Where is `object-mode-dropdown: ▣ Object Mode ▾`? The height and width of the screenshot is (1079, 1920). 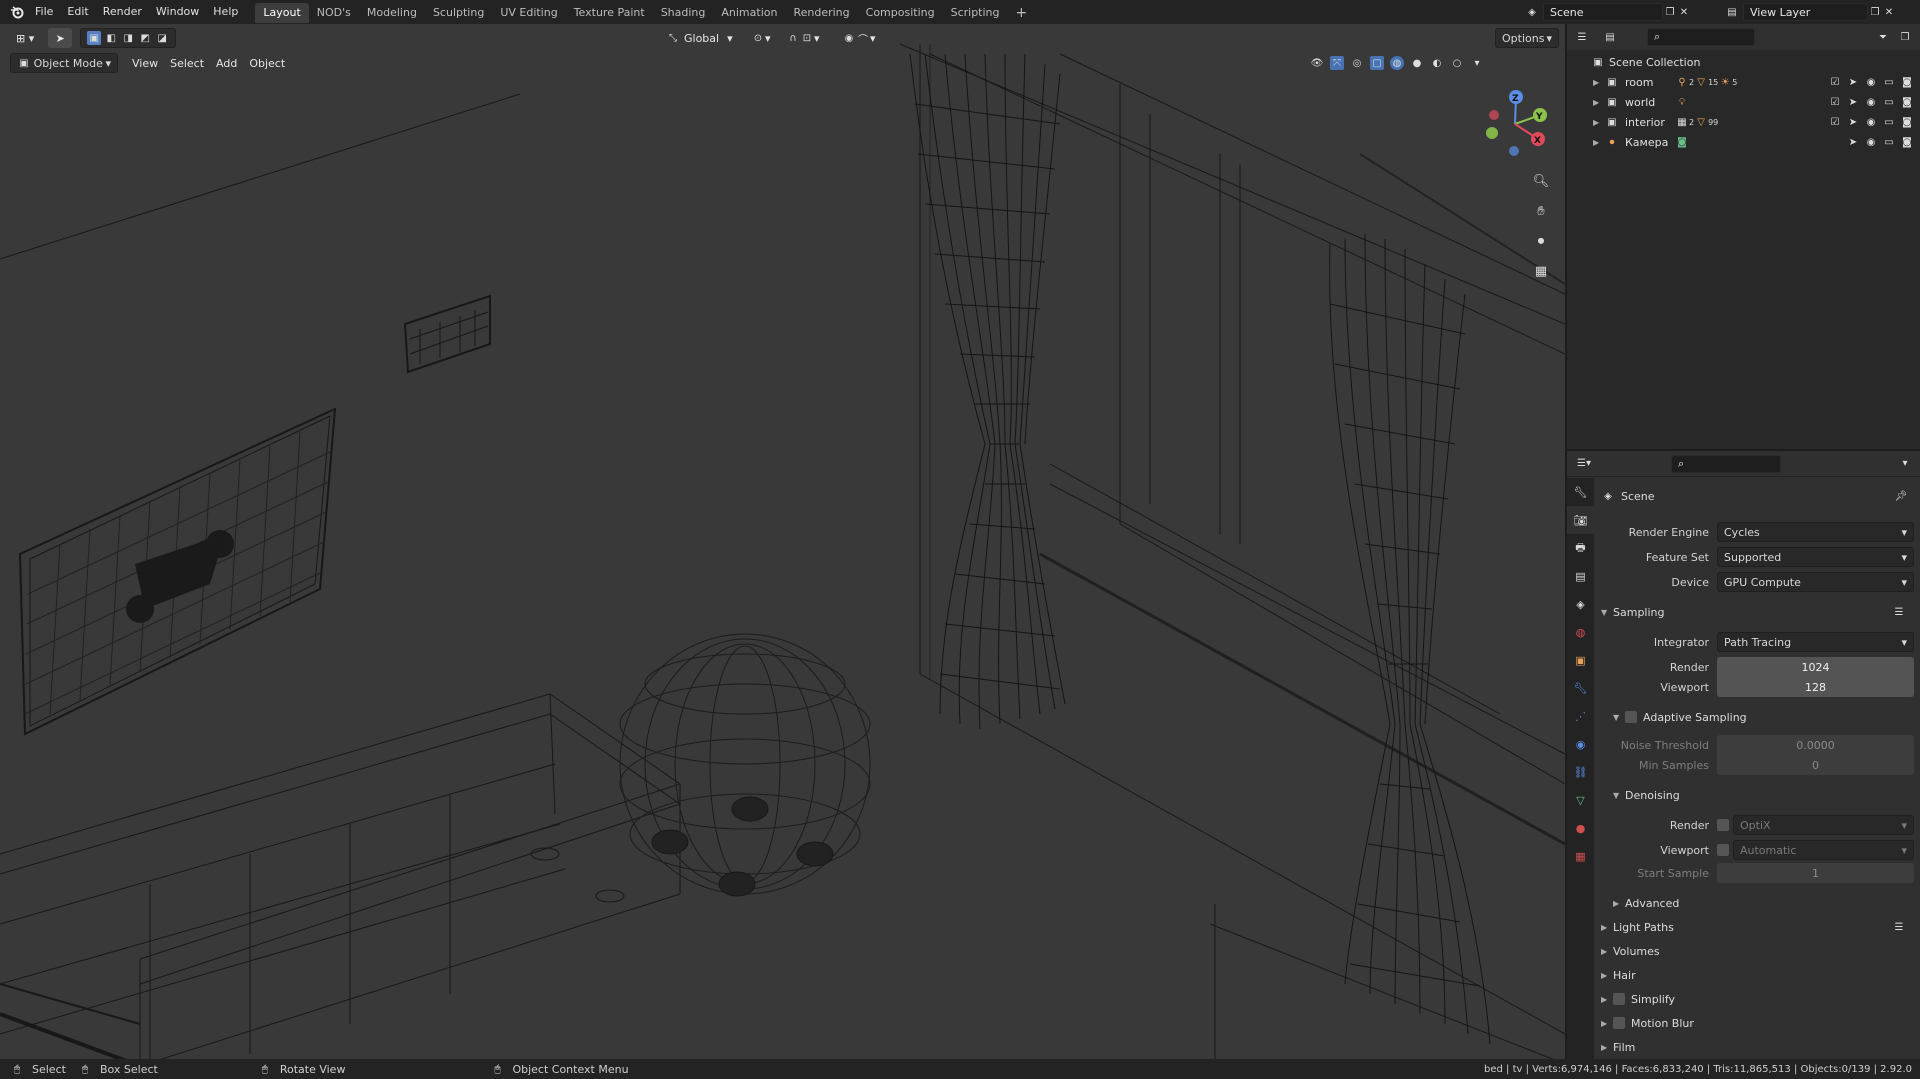 object-mode-dropdown: ▣ Object Mode ▾ is located at coordinates (64, 63).